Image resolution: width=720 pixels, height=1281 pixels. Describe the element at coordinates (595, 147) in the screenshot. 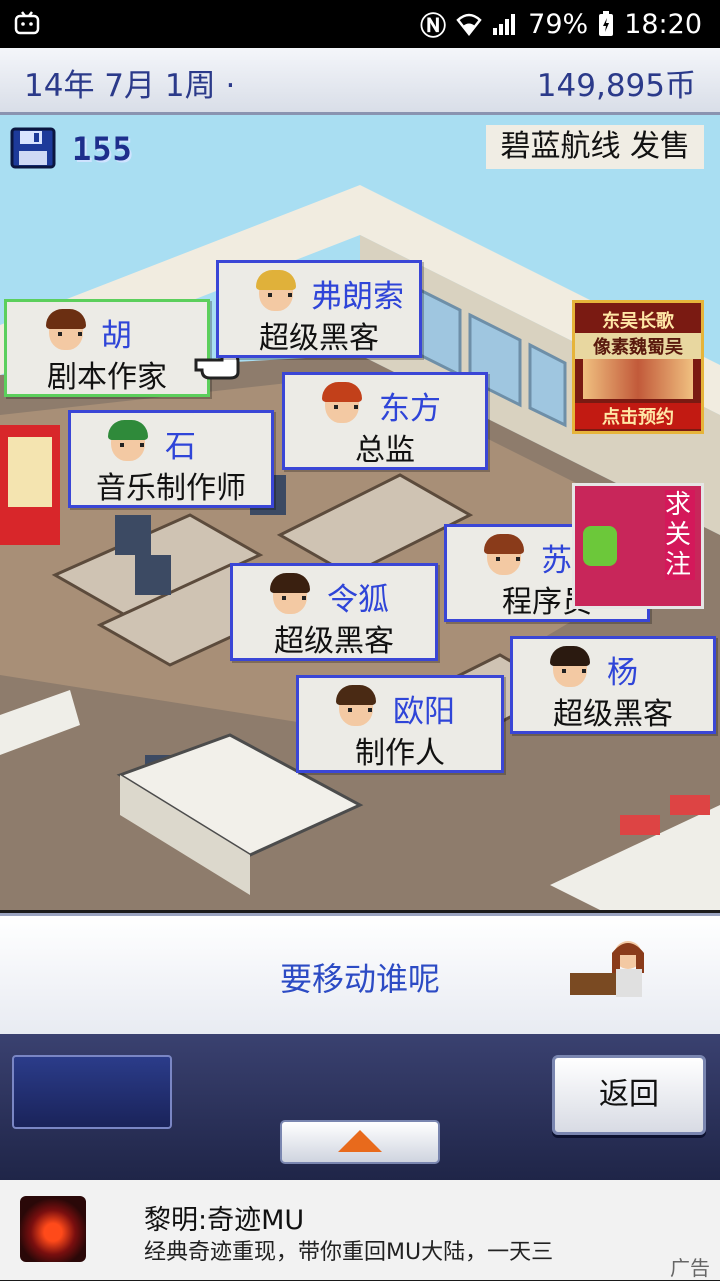

I see `release-notice: 碧蓝航线 发售` at that location.